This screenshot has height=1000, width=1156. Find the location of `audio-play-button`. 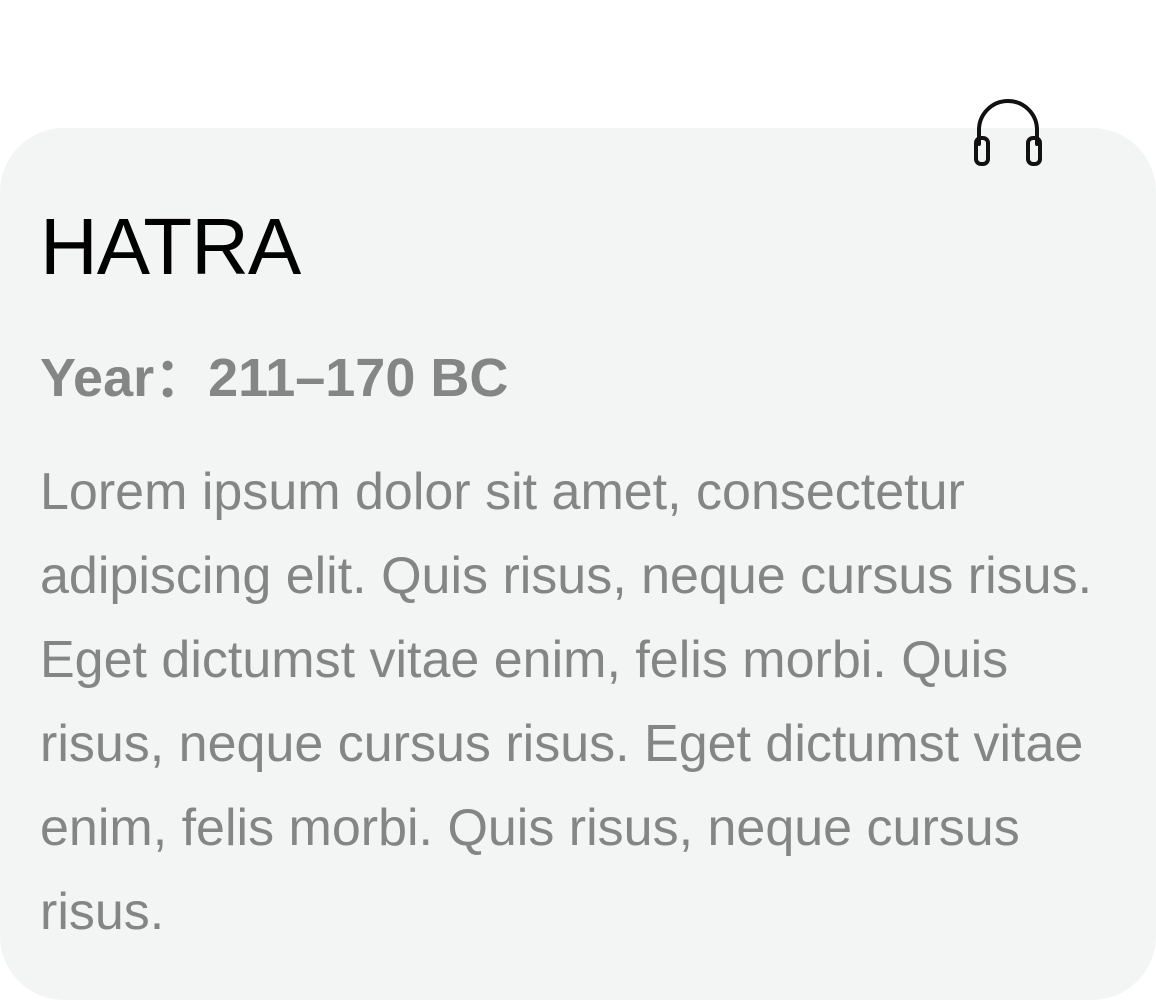

audio-play-button is located at coordinates (1008, 136).